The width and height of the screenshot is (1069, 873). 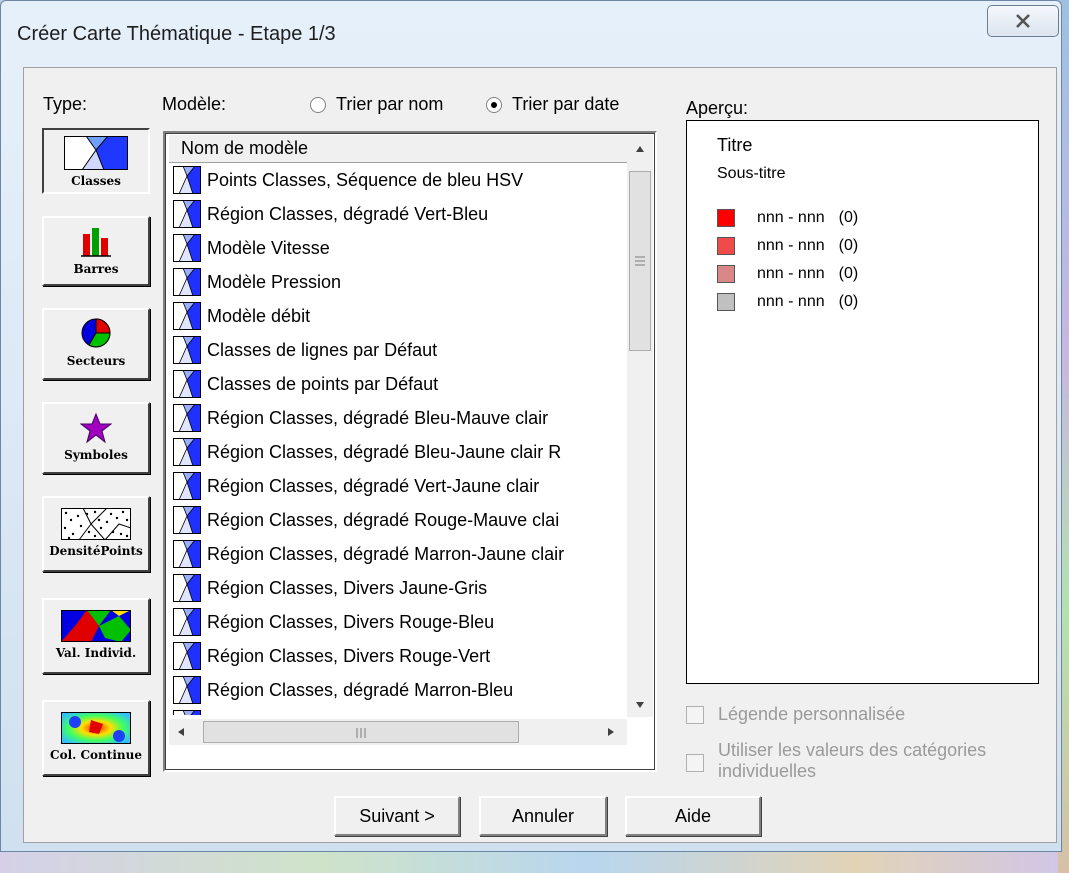 I want to click on list-item-label: Région Classes, dégradé Vert-Bleu, so click(x=348, y=213).